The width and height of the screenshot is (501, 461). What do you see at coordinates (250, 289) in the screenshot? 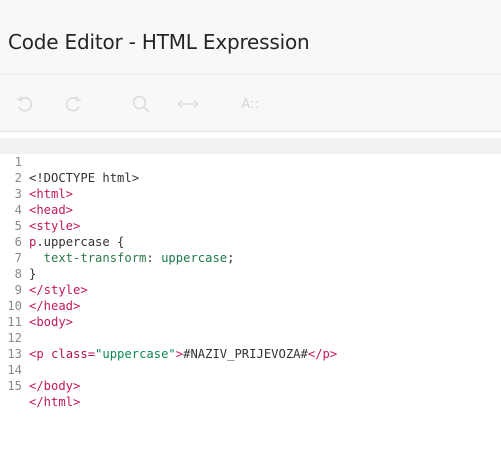
I see `code-line: 9 </head>` at bounding box center [250, 289].